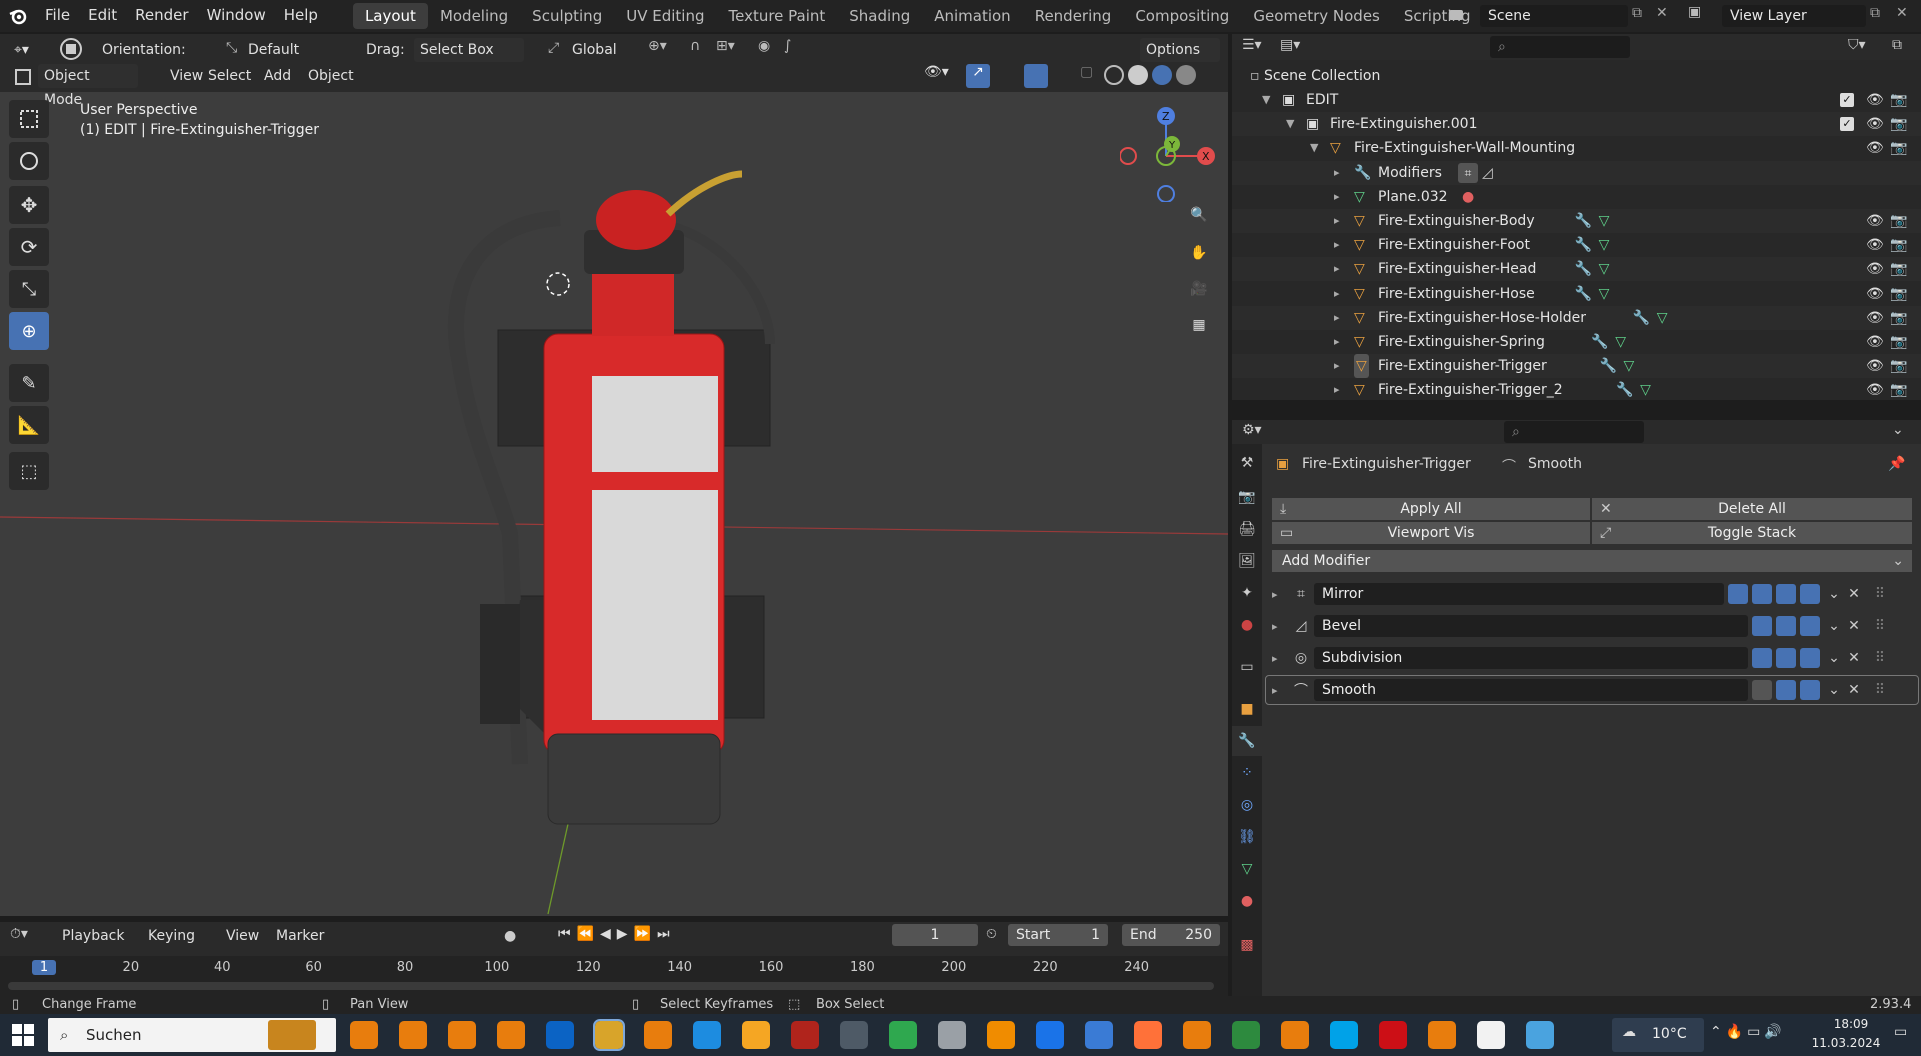 This screenshot has height=1056, width=1921. Describe the element at coordinates (1247, 741) in the screenshot. I see `modifier-tab-icon: 🔧` at that location.